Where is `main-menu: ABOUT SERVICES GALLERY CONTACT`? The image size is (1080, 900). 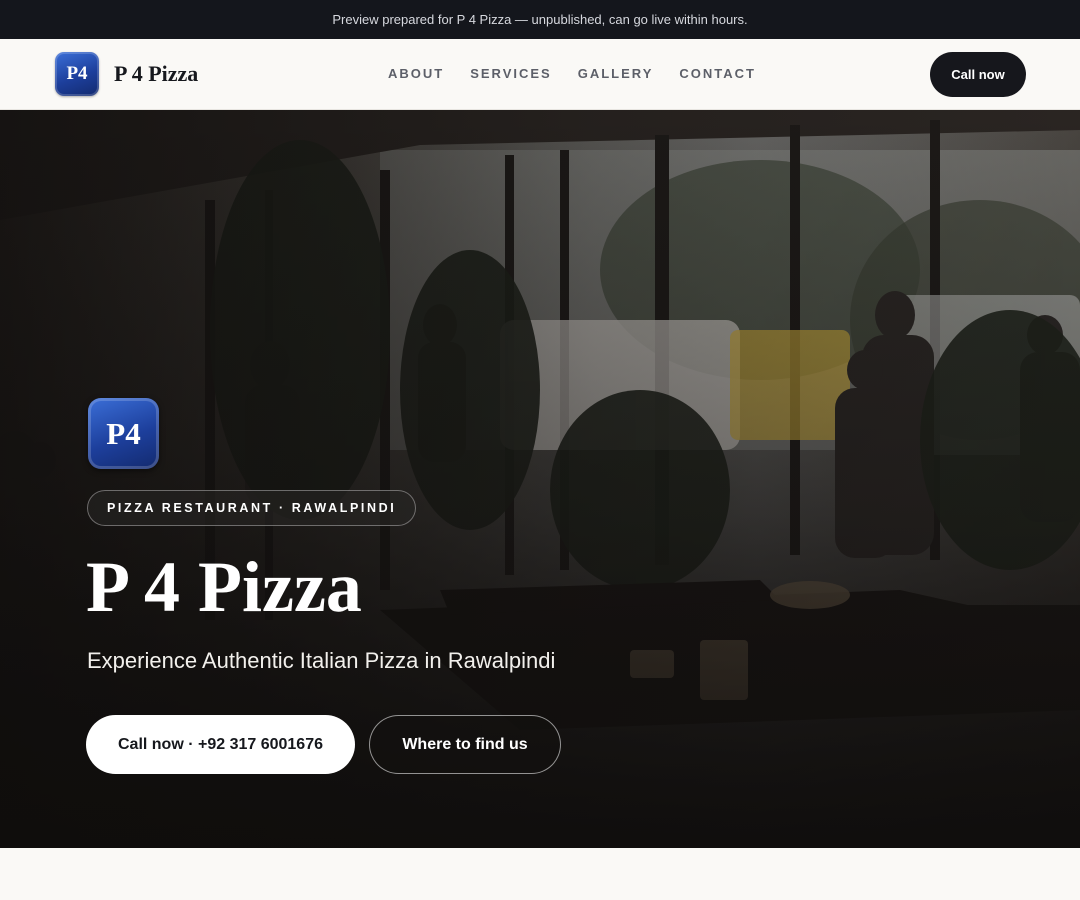 main-menu: ABOUT SERVICES GALLERY CONTACT is located at coordinates (572, 73).